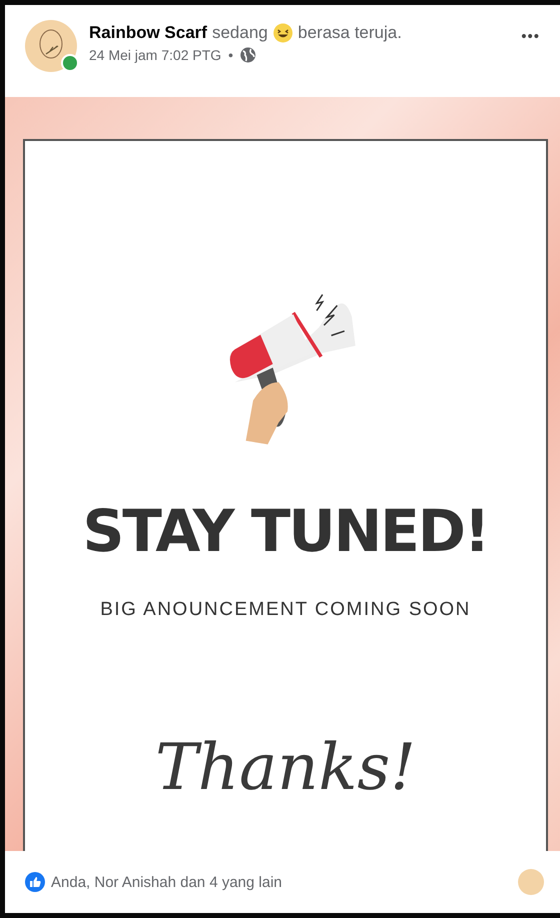 The height and width of the screenshot is (918, 560). I want to click on poster-subheadline: BIG ANOUNCEMENT COMING SOON, so click(285, 610).